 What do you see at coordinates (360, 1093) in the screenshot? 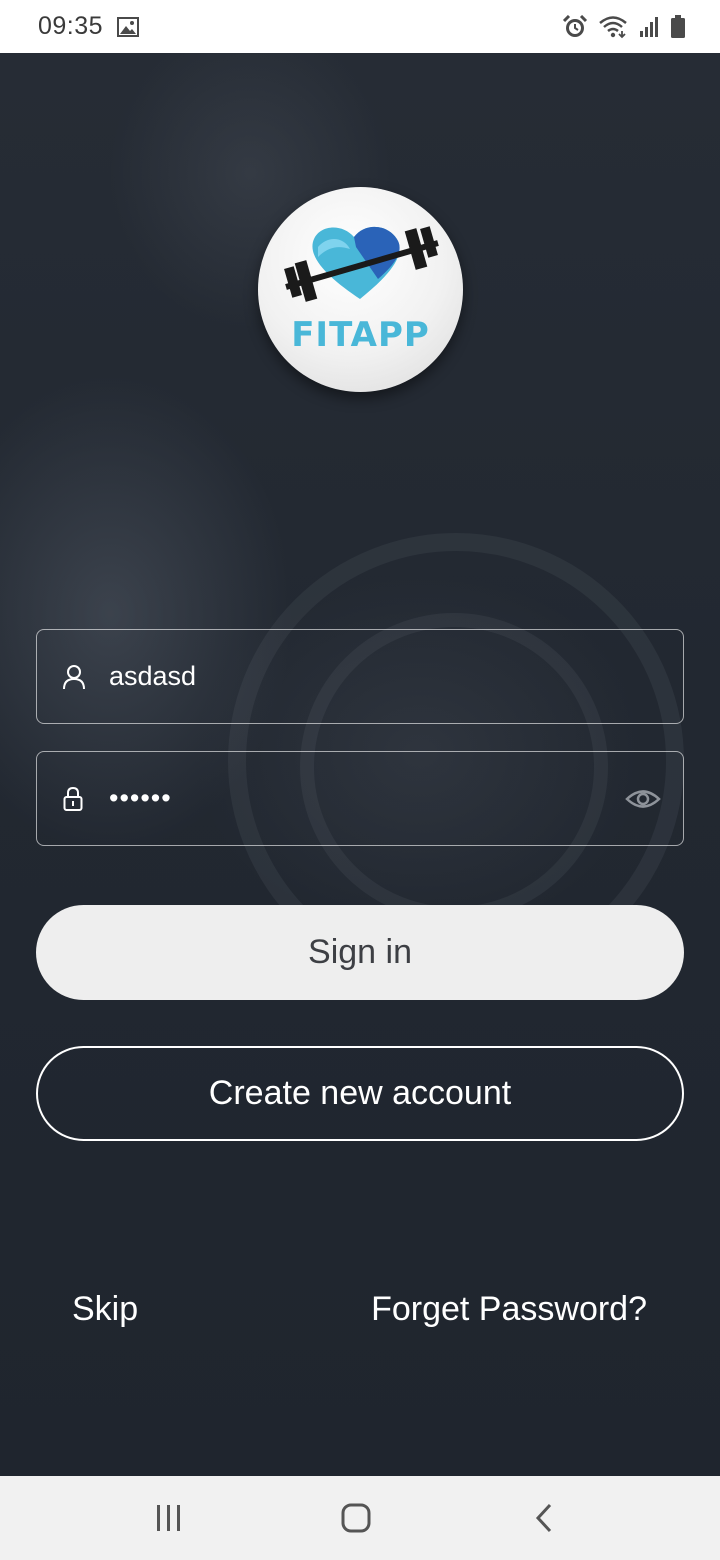
I see `create-account-button: Create new account` at bounding box center [360, 1093].